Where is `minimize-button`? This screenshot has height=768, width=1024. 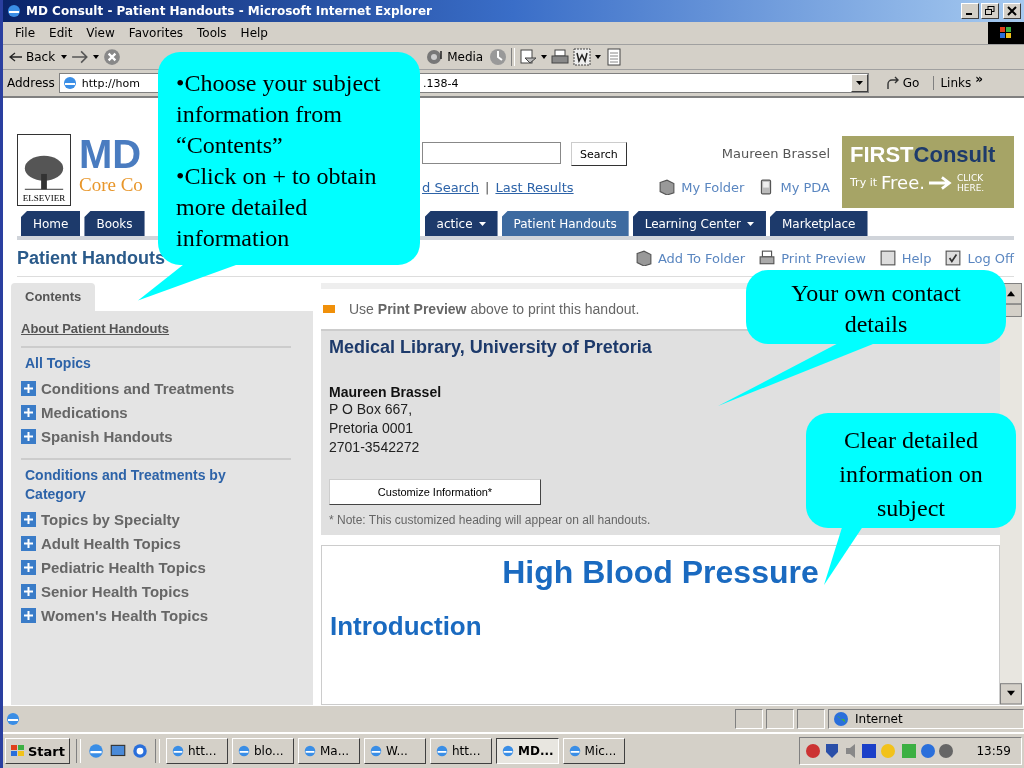 minimize-button is located at coordinates (970, 11).